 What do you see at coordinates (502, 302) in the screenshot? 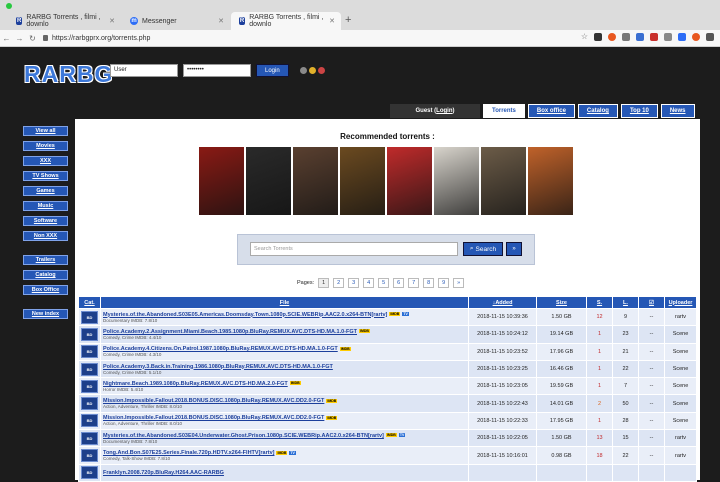
I see `col-added: ↓Added` at bounding box center [502, 302].